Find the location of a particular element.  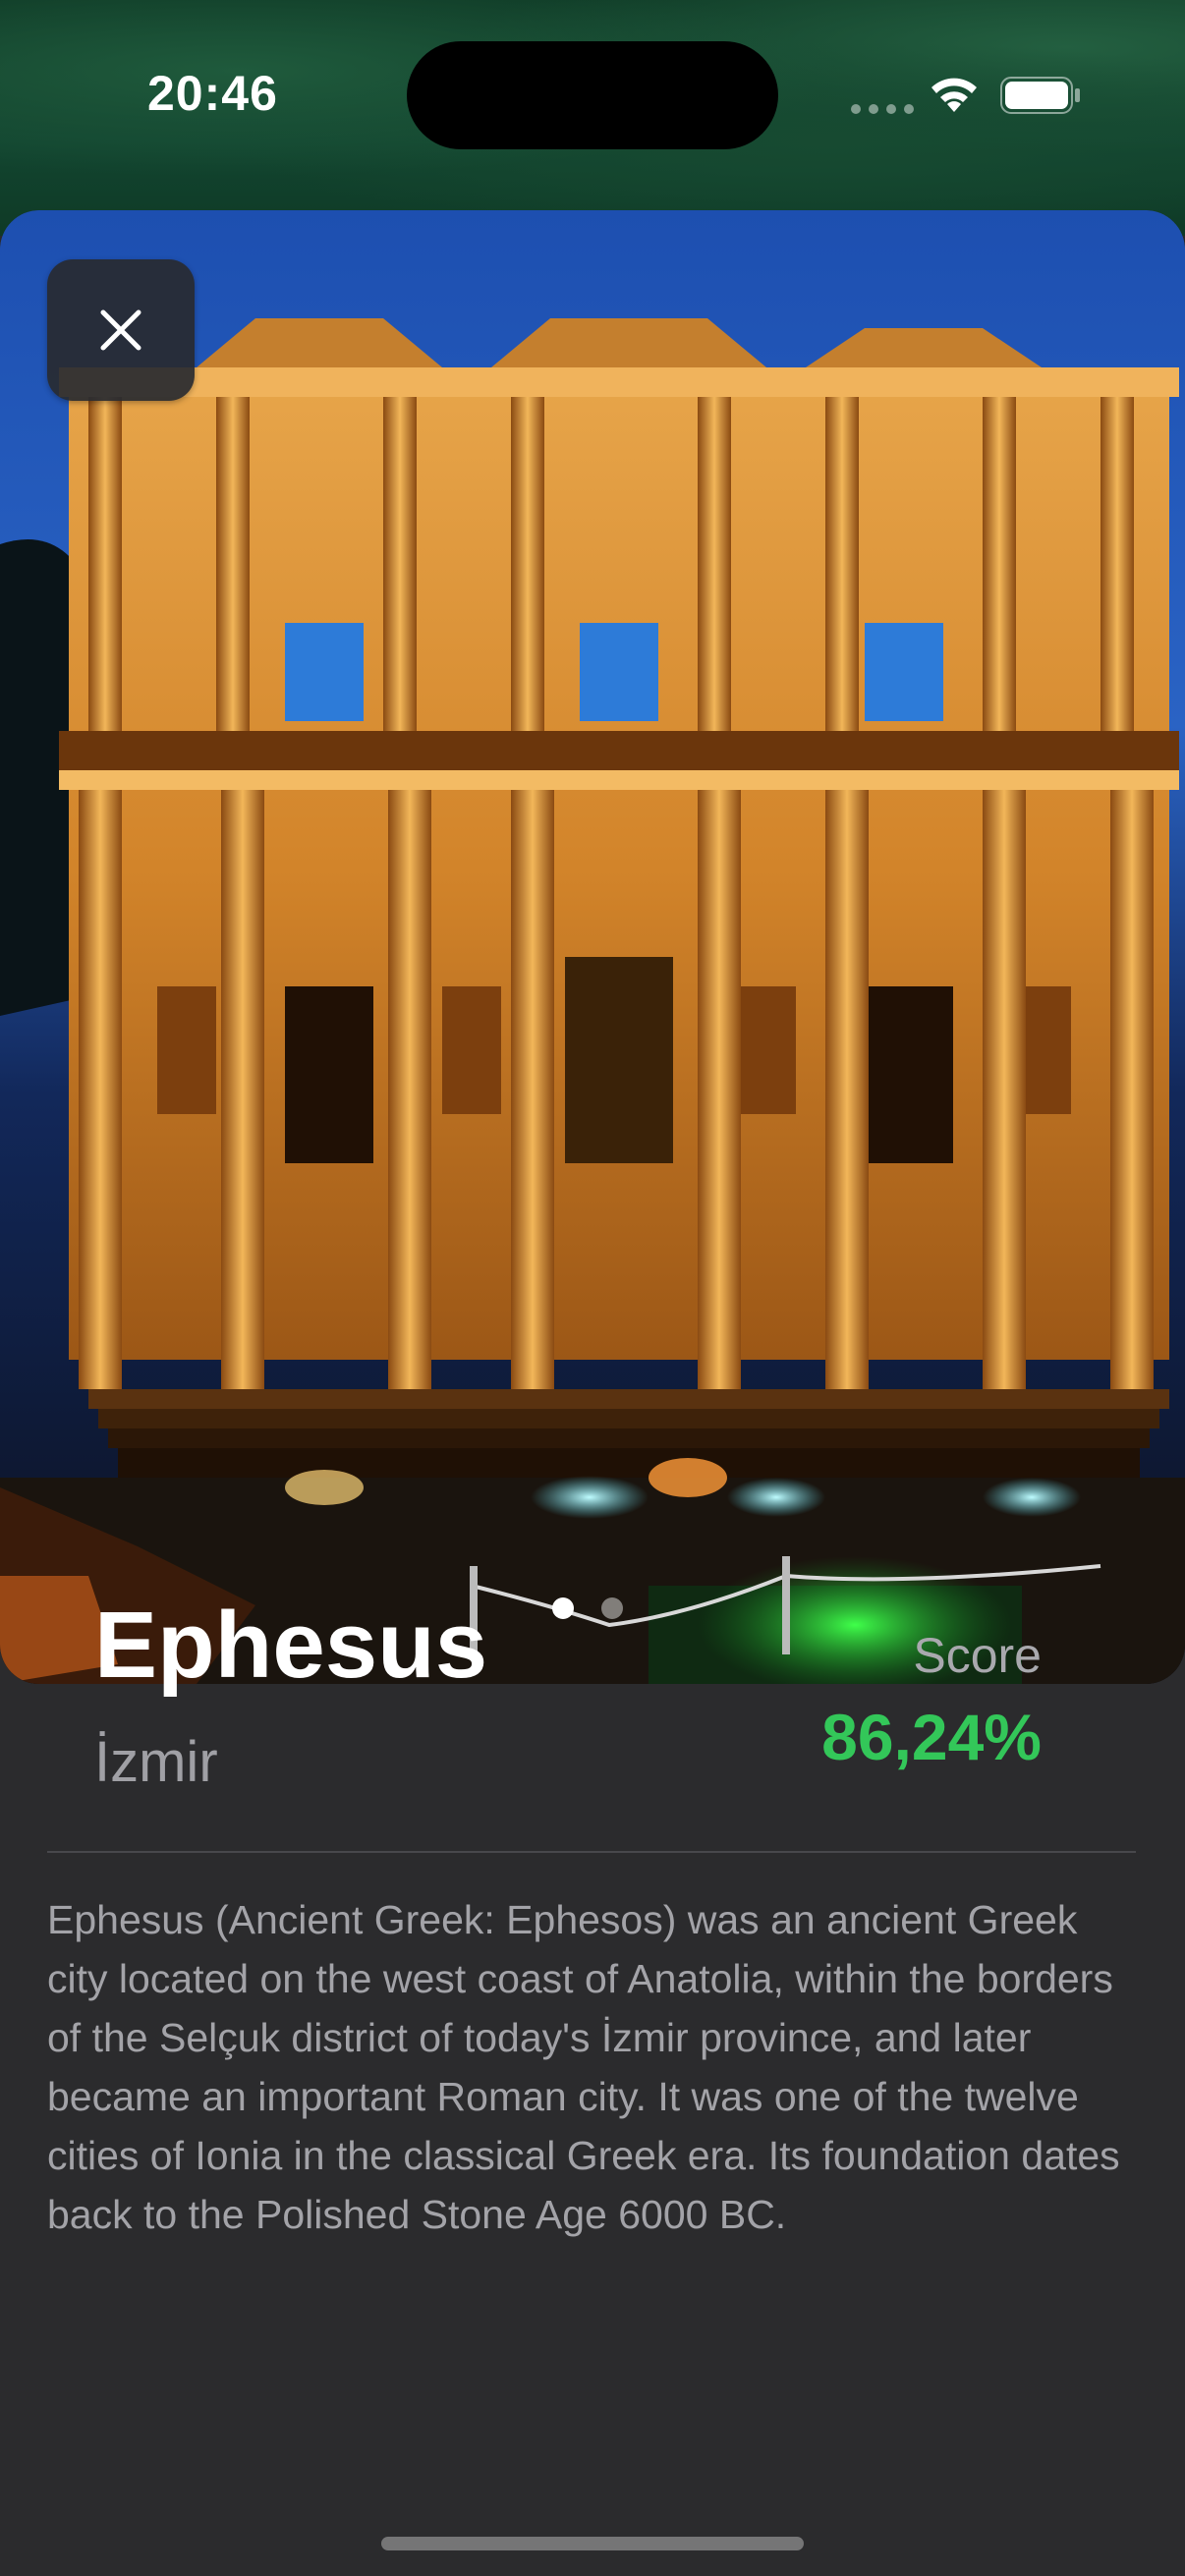

dynamic-island is located at coordinates (592, 95).